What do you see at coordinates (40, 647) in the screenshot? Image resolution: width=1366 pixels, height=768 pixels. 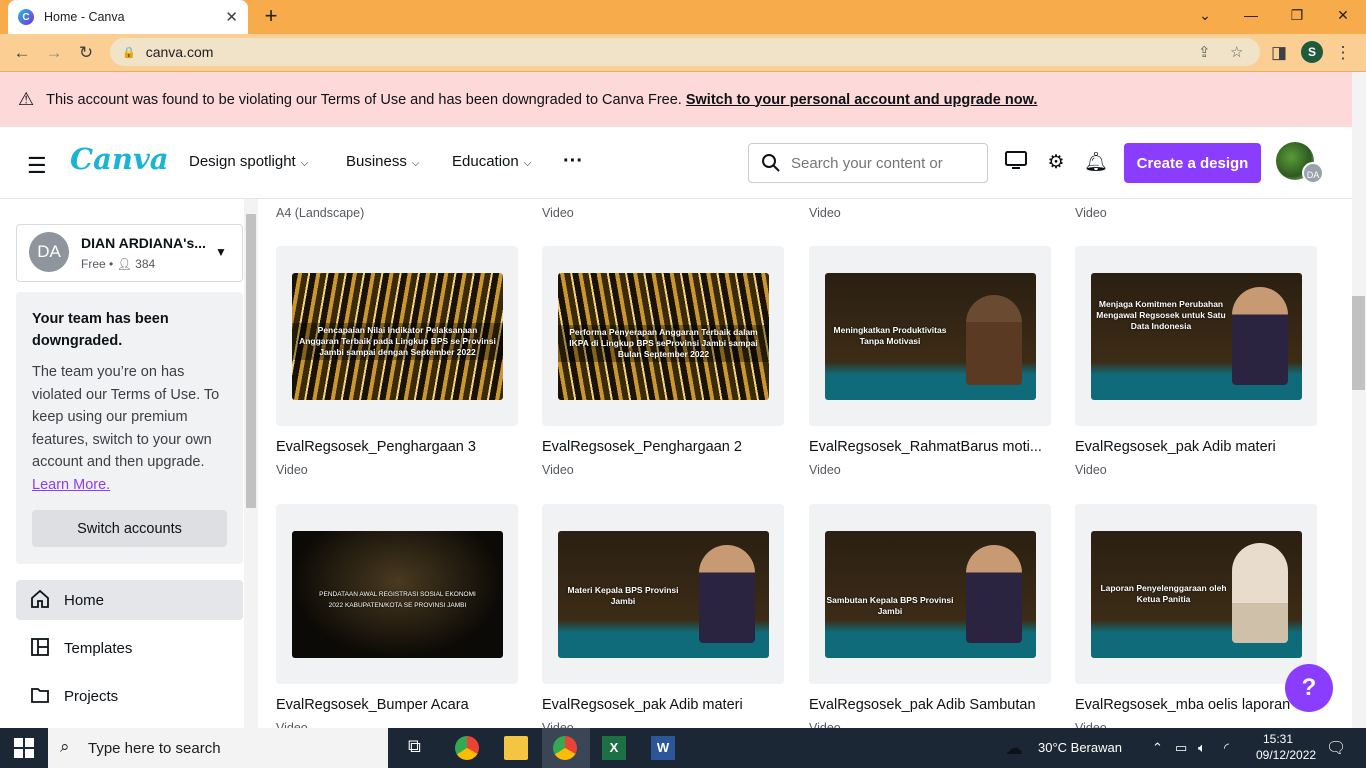 I see `templates-icon` at bounding box center [40, 647].